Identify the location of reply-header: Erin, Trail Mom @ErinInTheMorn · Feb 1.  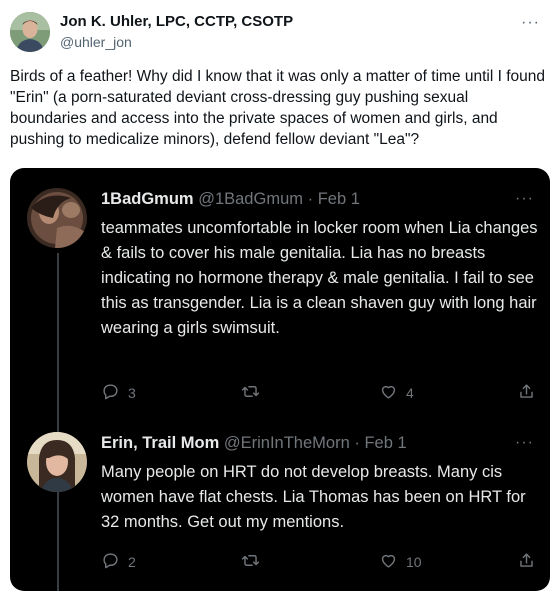
(254, 443).